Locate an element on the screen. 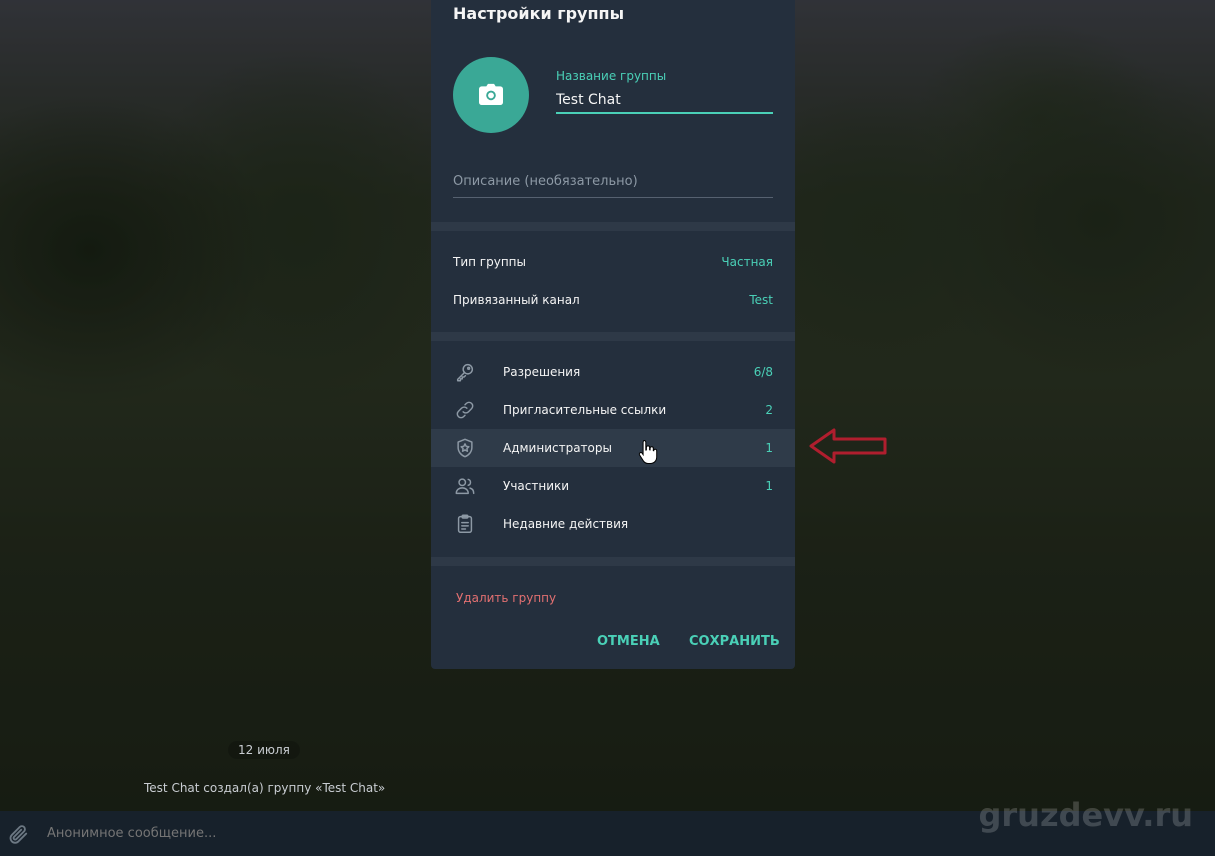 This screenshot has width=1215, height=856. administrators-label: Администраторы is located at coordinates (557, 448).